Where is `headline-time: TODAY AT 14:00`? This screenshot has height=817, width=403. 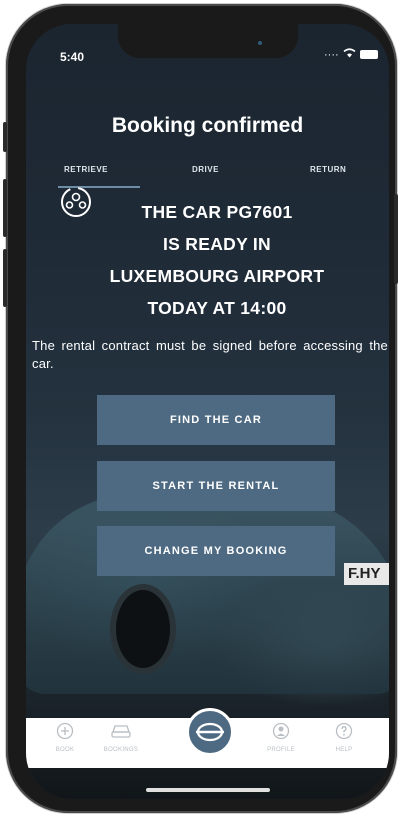 headline-time: TODAY AT 14:00 is located at coordinates (217, 308).